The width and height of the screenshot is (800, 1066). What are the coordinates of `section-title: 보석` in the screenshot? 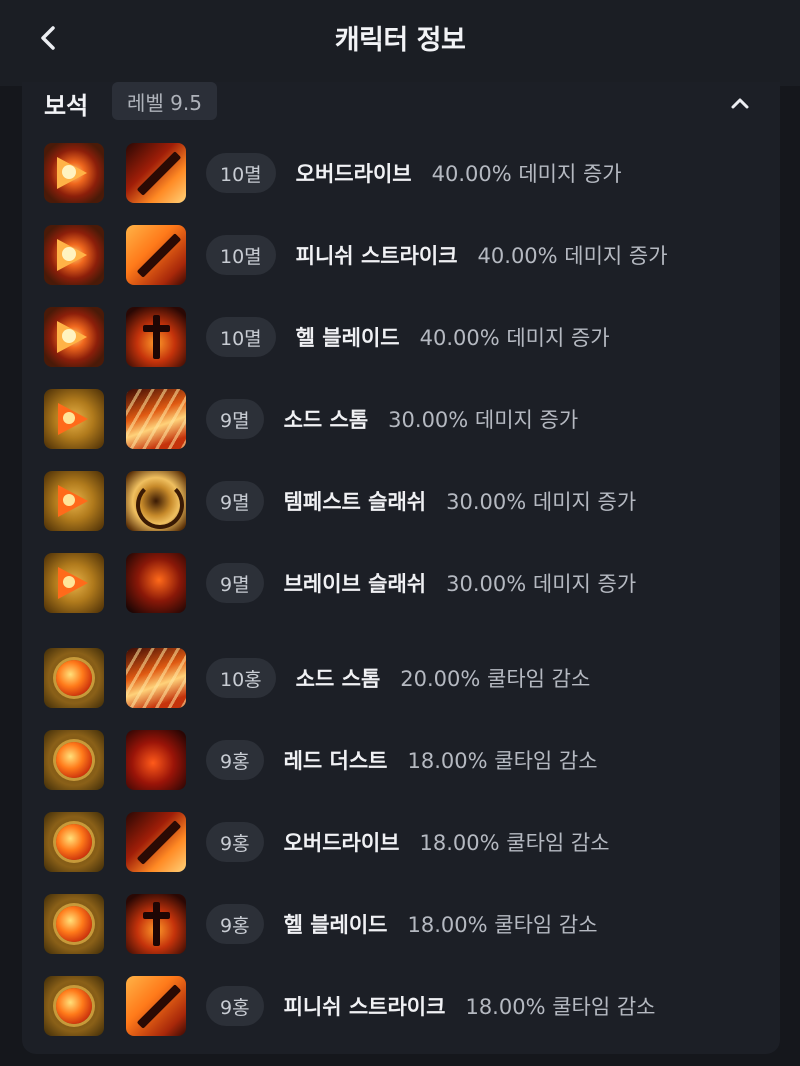 It's located at (66, 106).